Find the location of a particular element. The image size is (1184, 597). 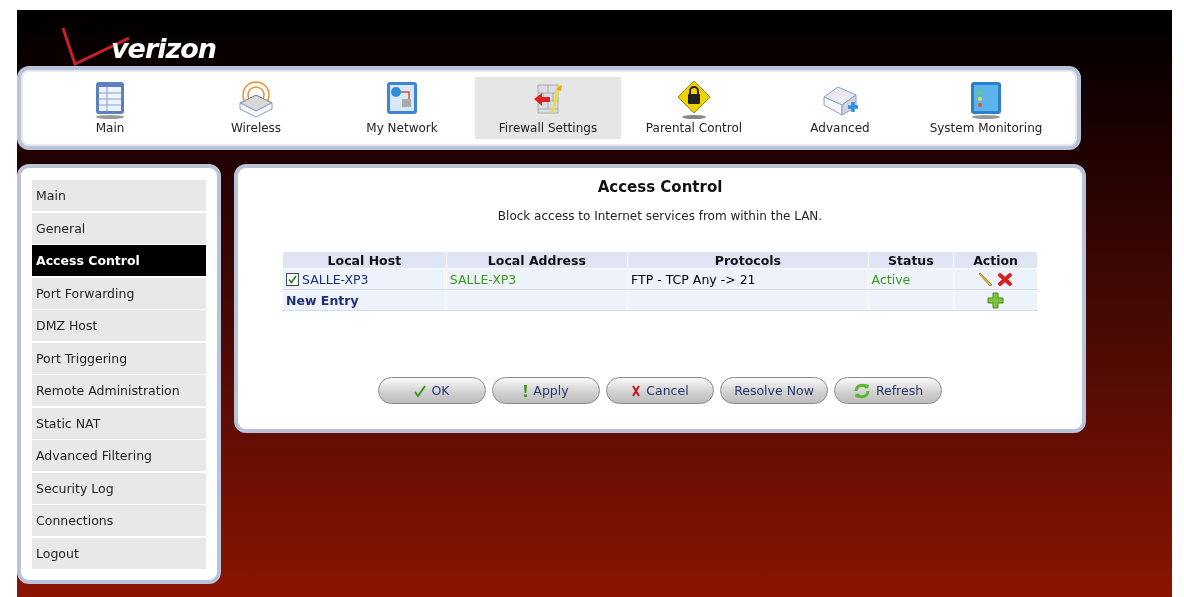

nav-tab: Parental Control is located at coordinates (694, 108).